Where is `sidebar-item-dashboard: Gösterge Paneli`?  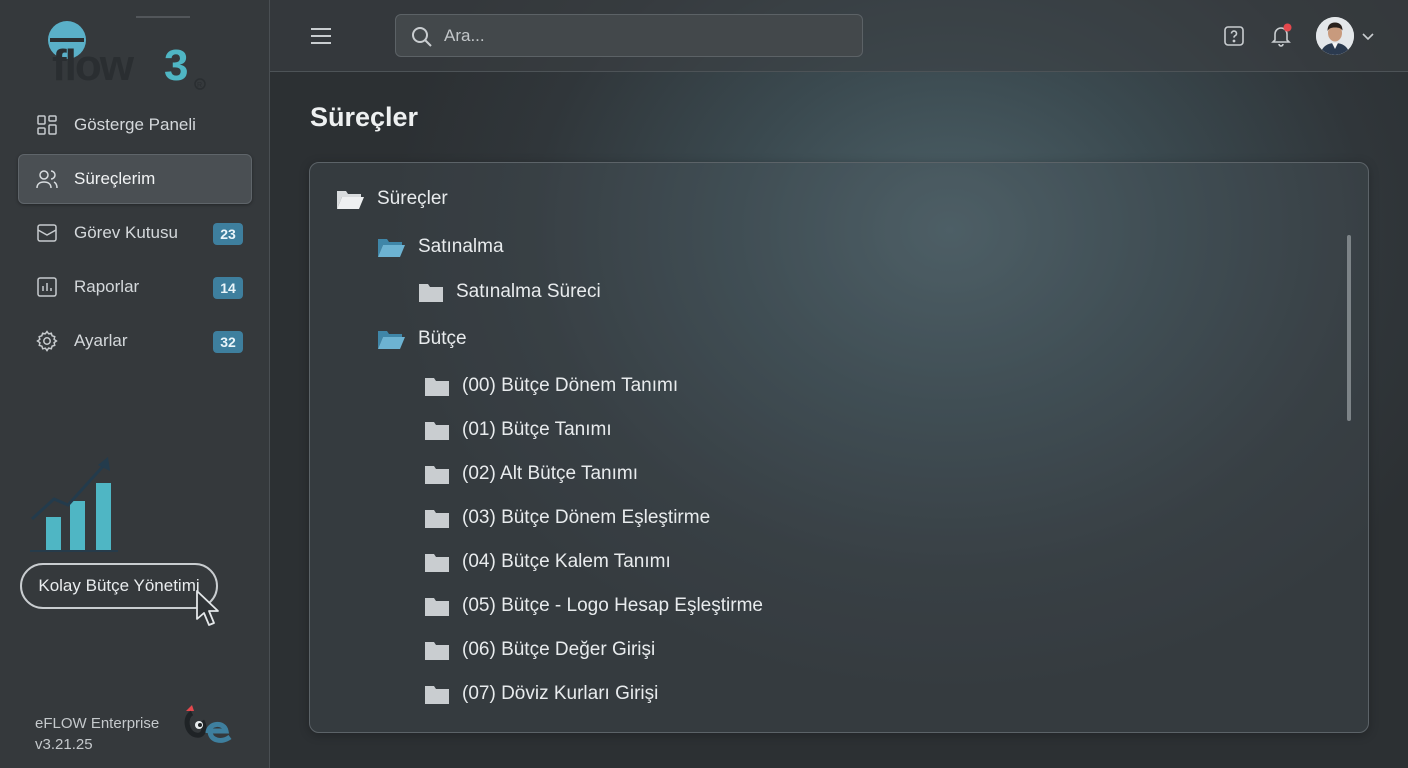 sidebar-item-dashboard: Gösterge Paneli is located at coordinates (135, 125).